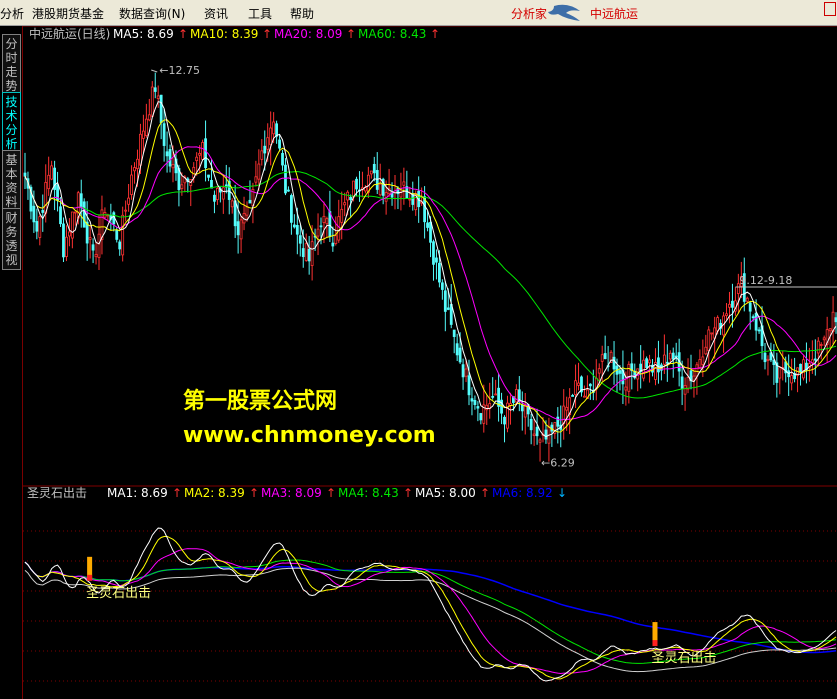 This screenshot has width=837, height=699. What do you see at coordinates (562, 493) in the screenshot?
I see `indicator-legend-arrow-5: ↓` at bounding box center [562, 493].